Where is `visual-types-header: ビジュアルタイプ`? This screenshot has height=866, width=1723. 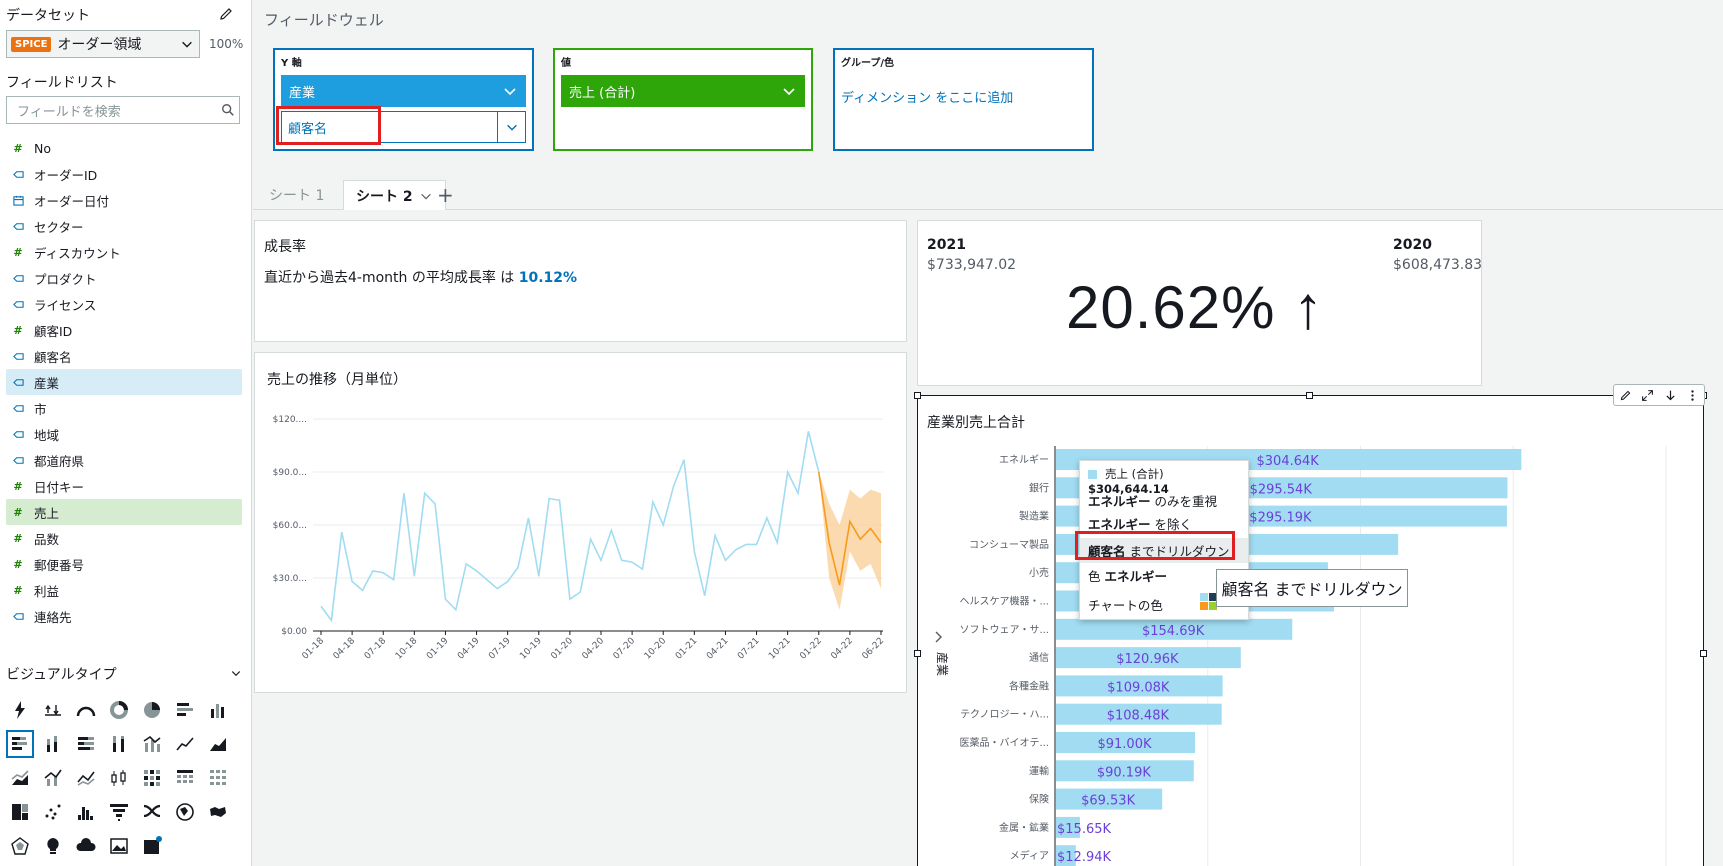 visual-types-header: ビジュアルタイプ is located at coordinates (124, 674).